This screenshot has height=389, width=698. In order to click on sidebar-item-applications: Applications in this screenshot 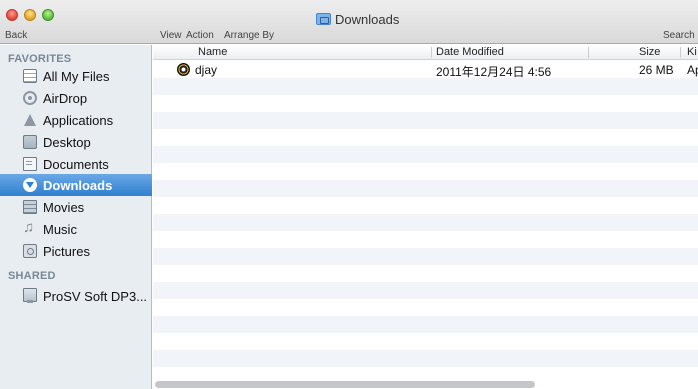, I will do `click(76, 120)`.